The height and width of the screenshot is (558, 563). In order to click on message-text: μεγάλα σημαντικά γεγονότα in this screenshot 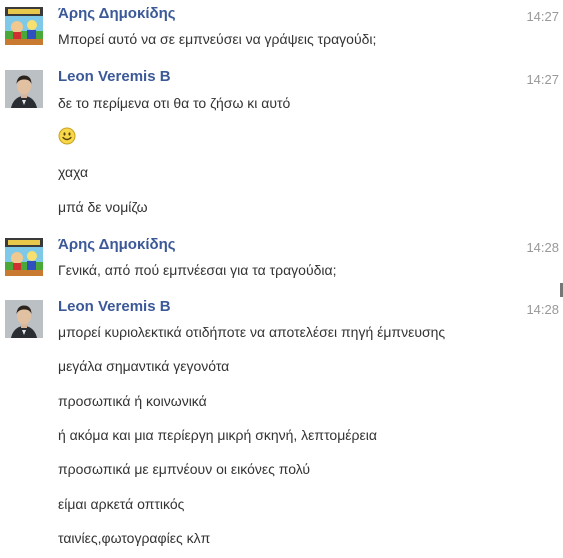, I will do `click(144, 366)`.